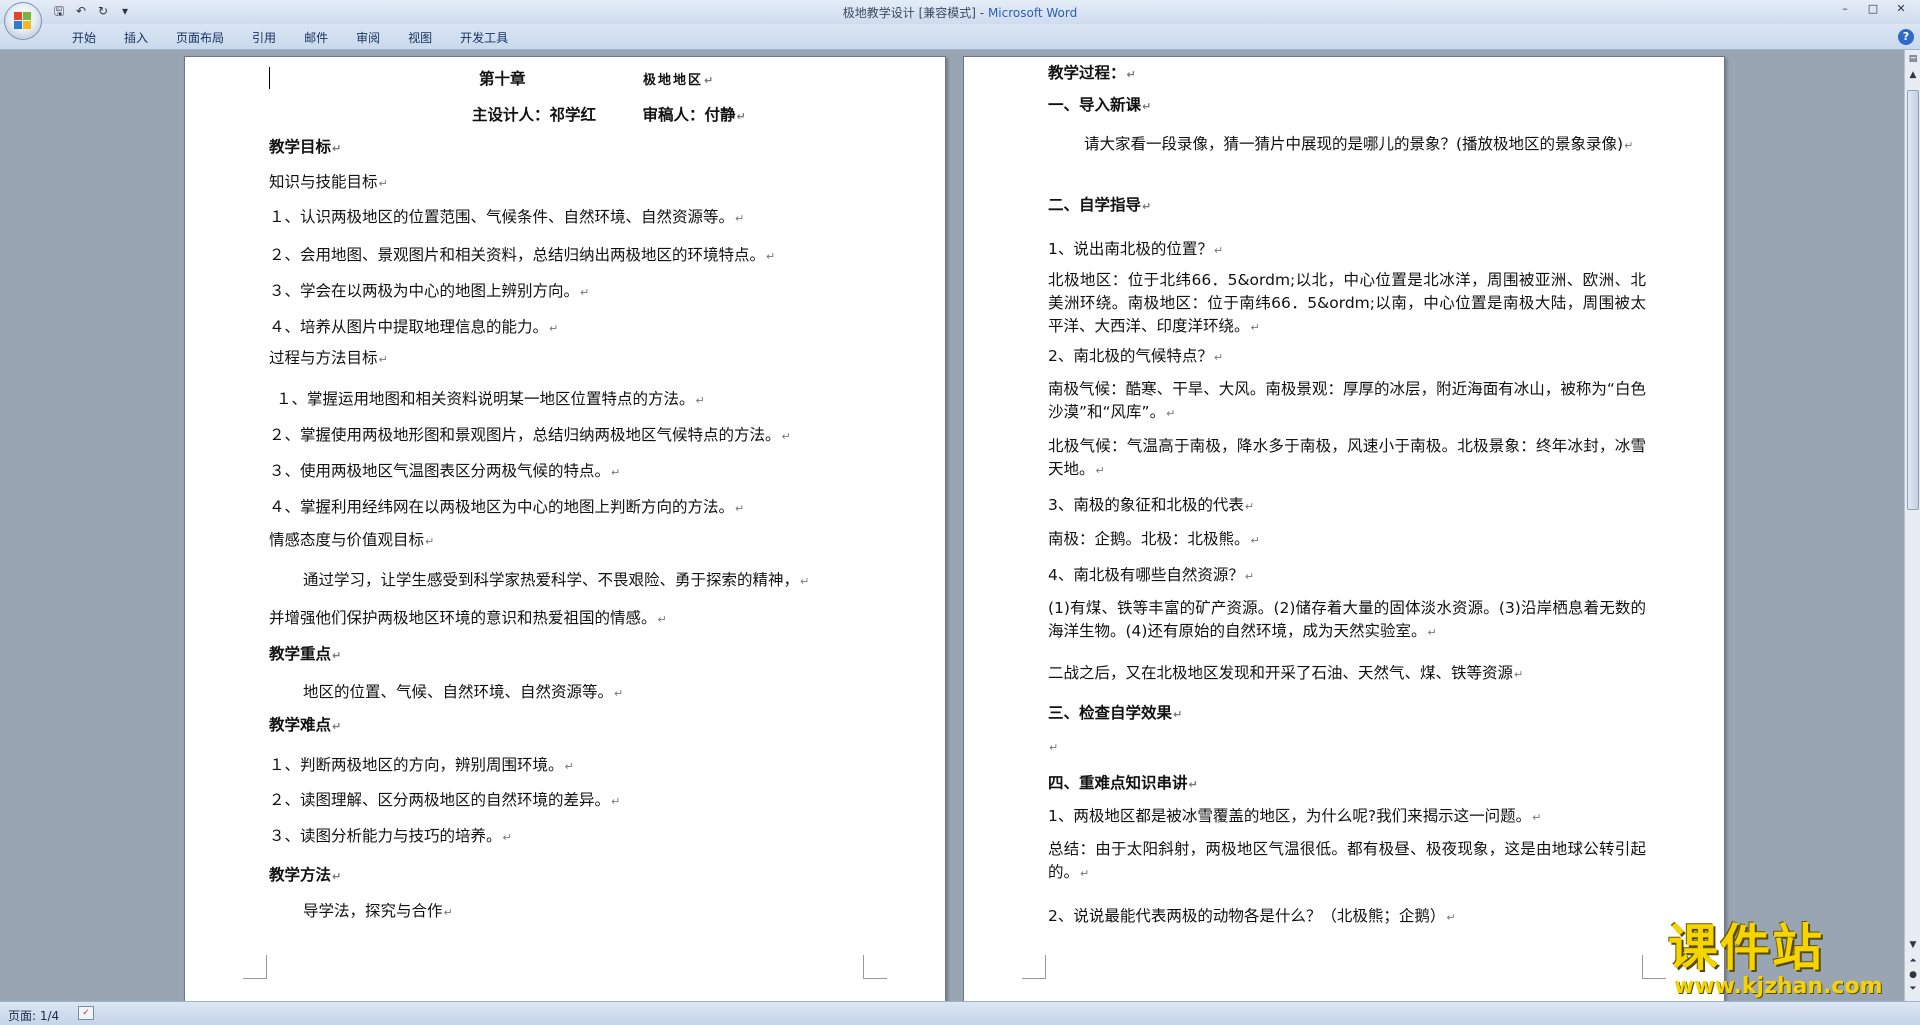 The width and height of the screenshot is (1920, 1025). What do you see at coordinates (1136, 356) in the screenshot?
I see `document-paragraph: 2、南北极的气候特点？↵` at bounding box center [1136, 356].